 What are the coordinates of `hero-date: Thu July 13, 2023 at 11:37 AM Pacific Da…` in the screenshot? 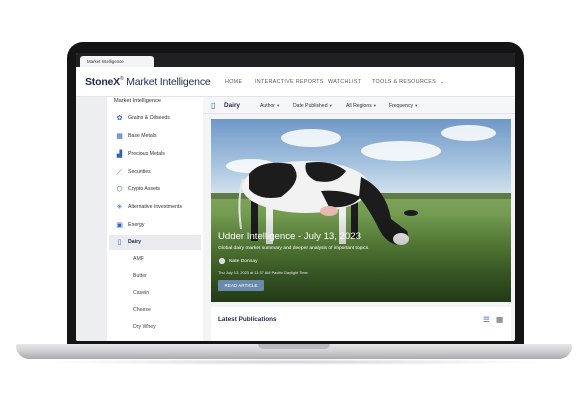 It's located at (263, 272).